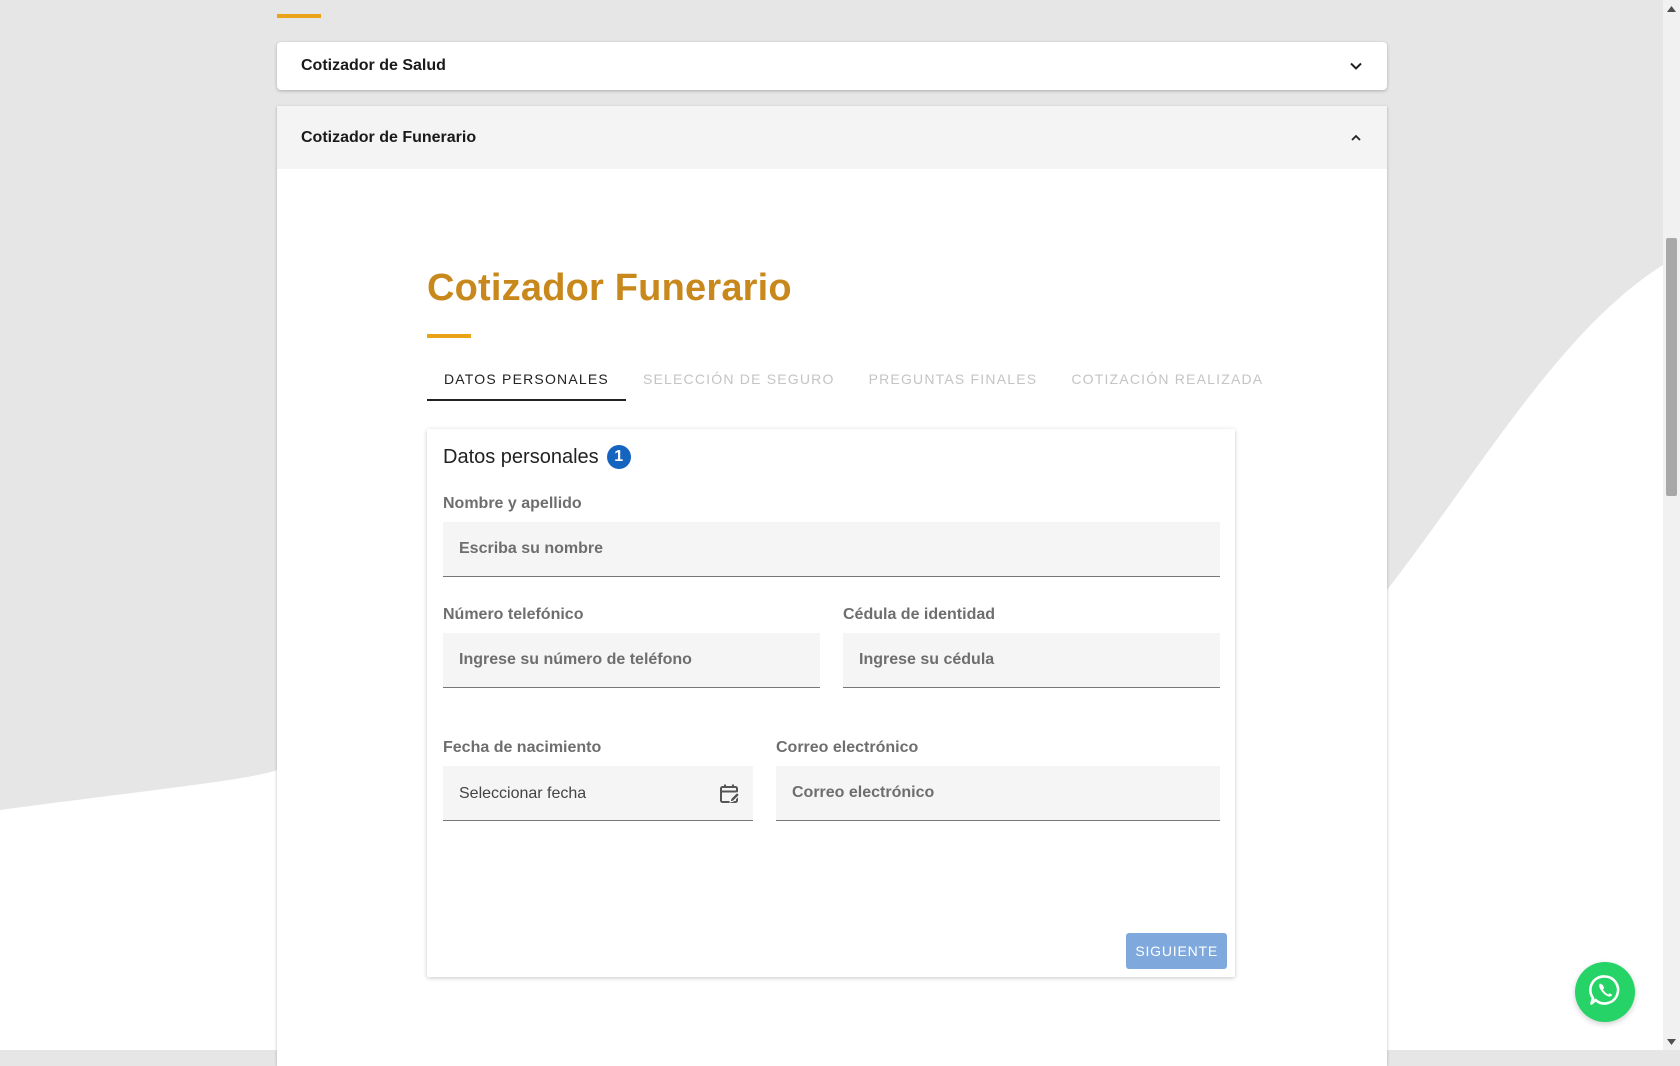 The height and width of the screenshot is (1066, 1680). Describe the element at coordinates (1167, 379) in the screenshot. I see `tab-cotizacion-realizada: Cotización realizada` at that location.